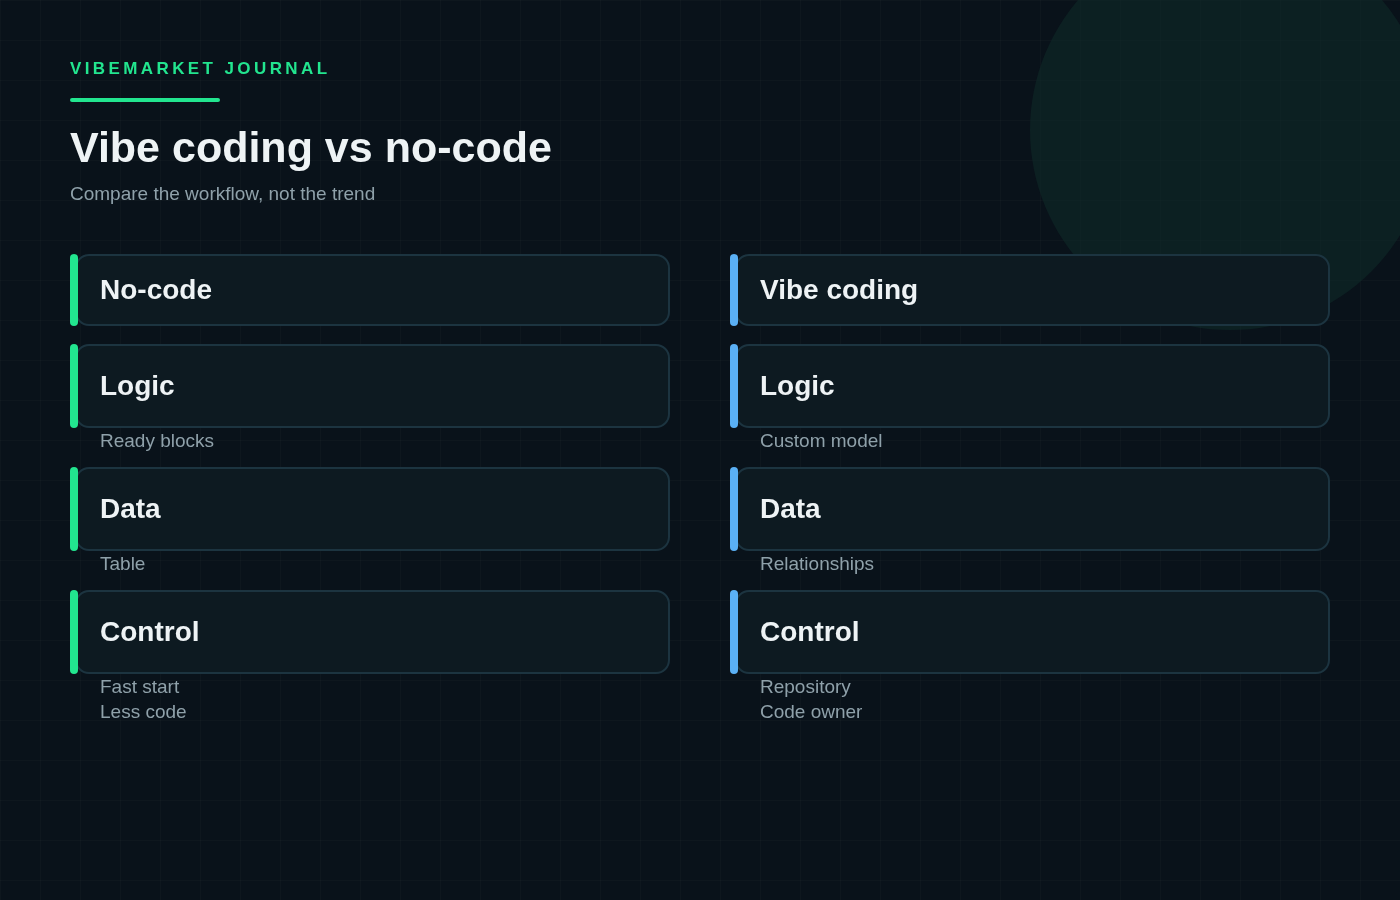  What do you see at coordinates (156, 290) in the screenshot?
I see `column-heading: No-code` at bounding box center [156, 290].